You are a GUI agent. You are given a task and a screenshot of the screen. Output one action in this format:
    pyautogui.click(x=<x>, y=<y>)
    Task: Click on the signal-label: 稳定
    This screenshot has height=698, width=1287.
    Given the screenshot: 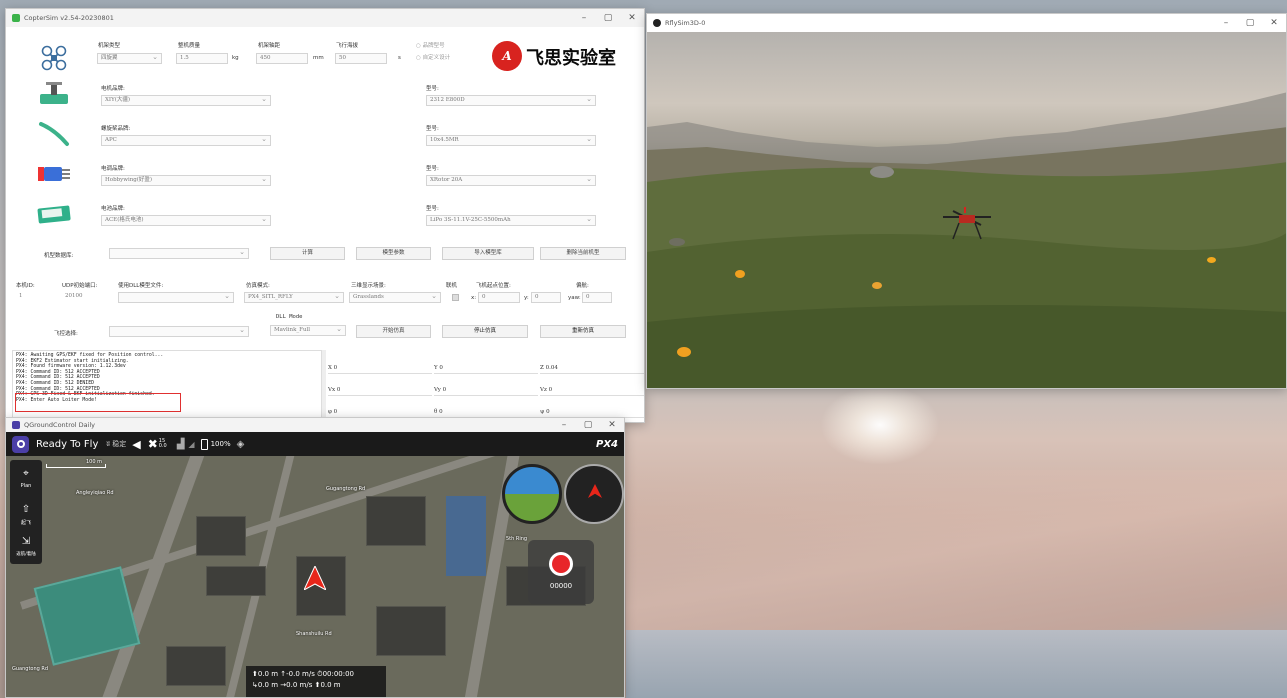 What is the action you would take?
    pyautogui.click(x=119, y=444)
    